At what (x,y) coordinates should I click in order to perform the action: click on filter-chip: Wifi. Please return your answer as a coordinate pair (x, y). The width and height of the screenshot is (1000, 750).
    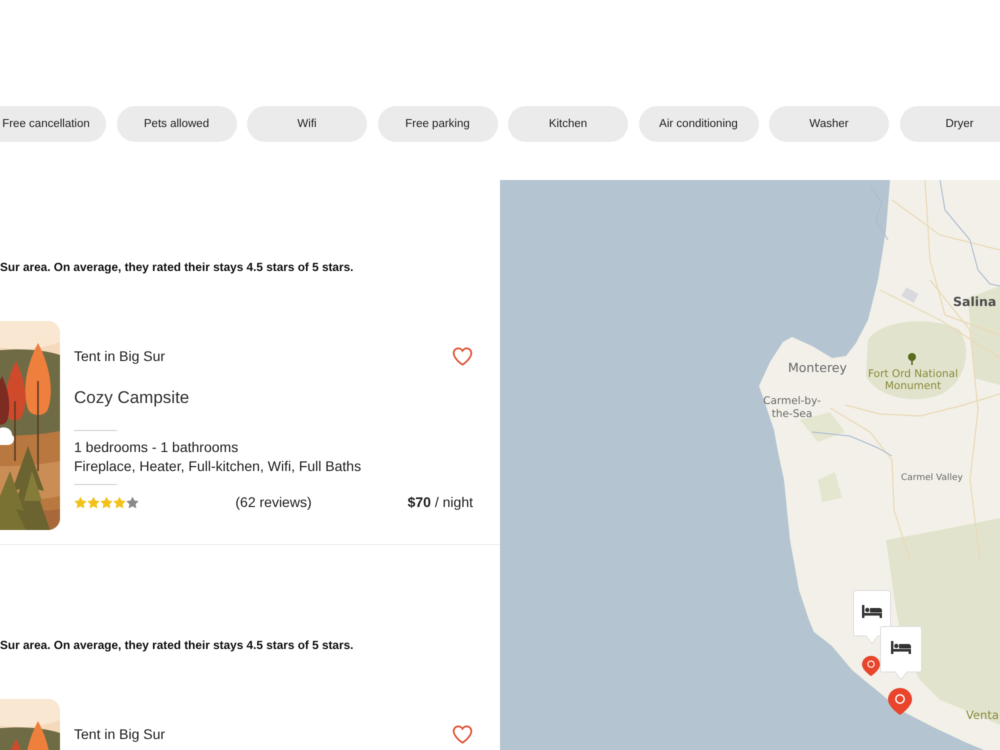
    Looking at the image, I should click on (307, 124).